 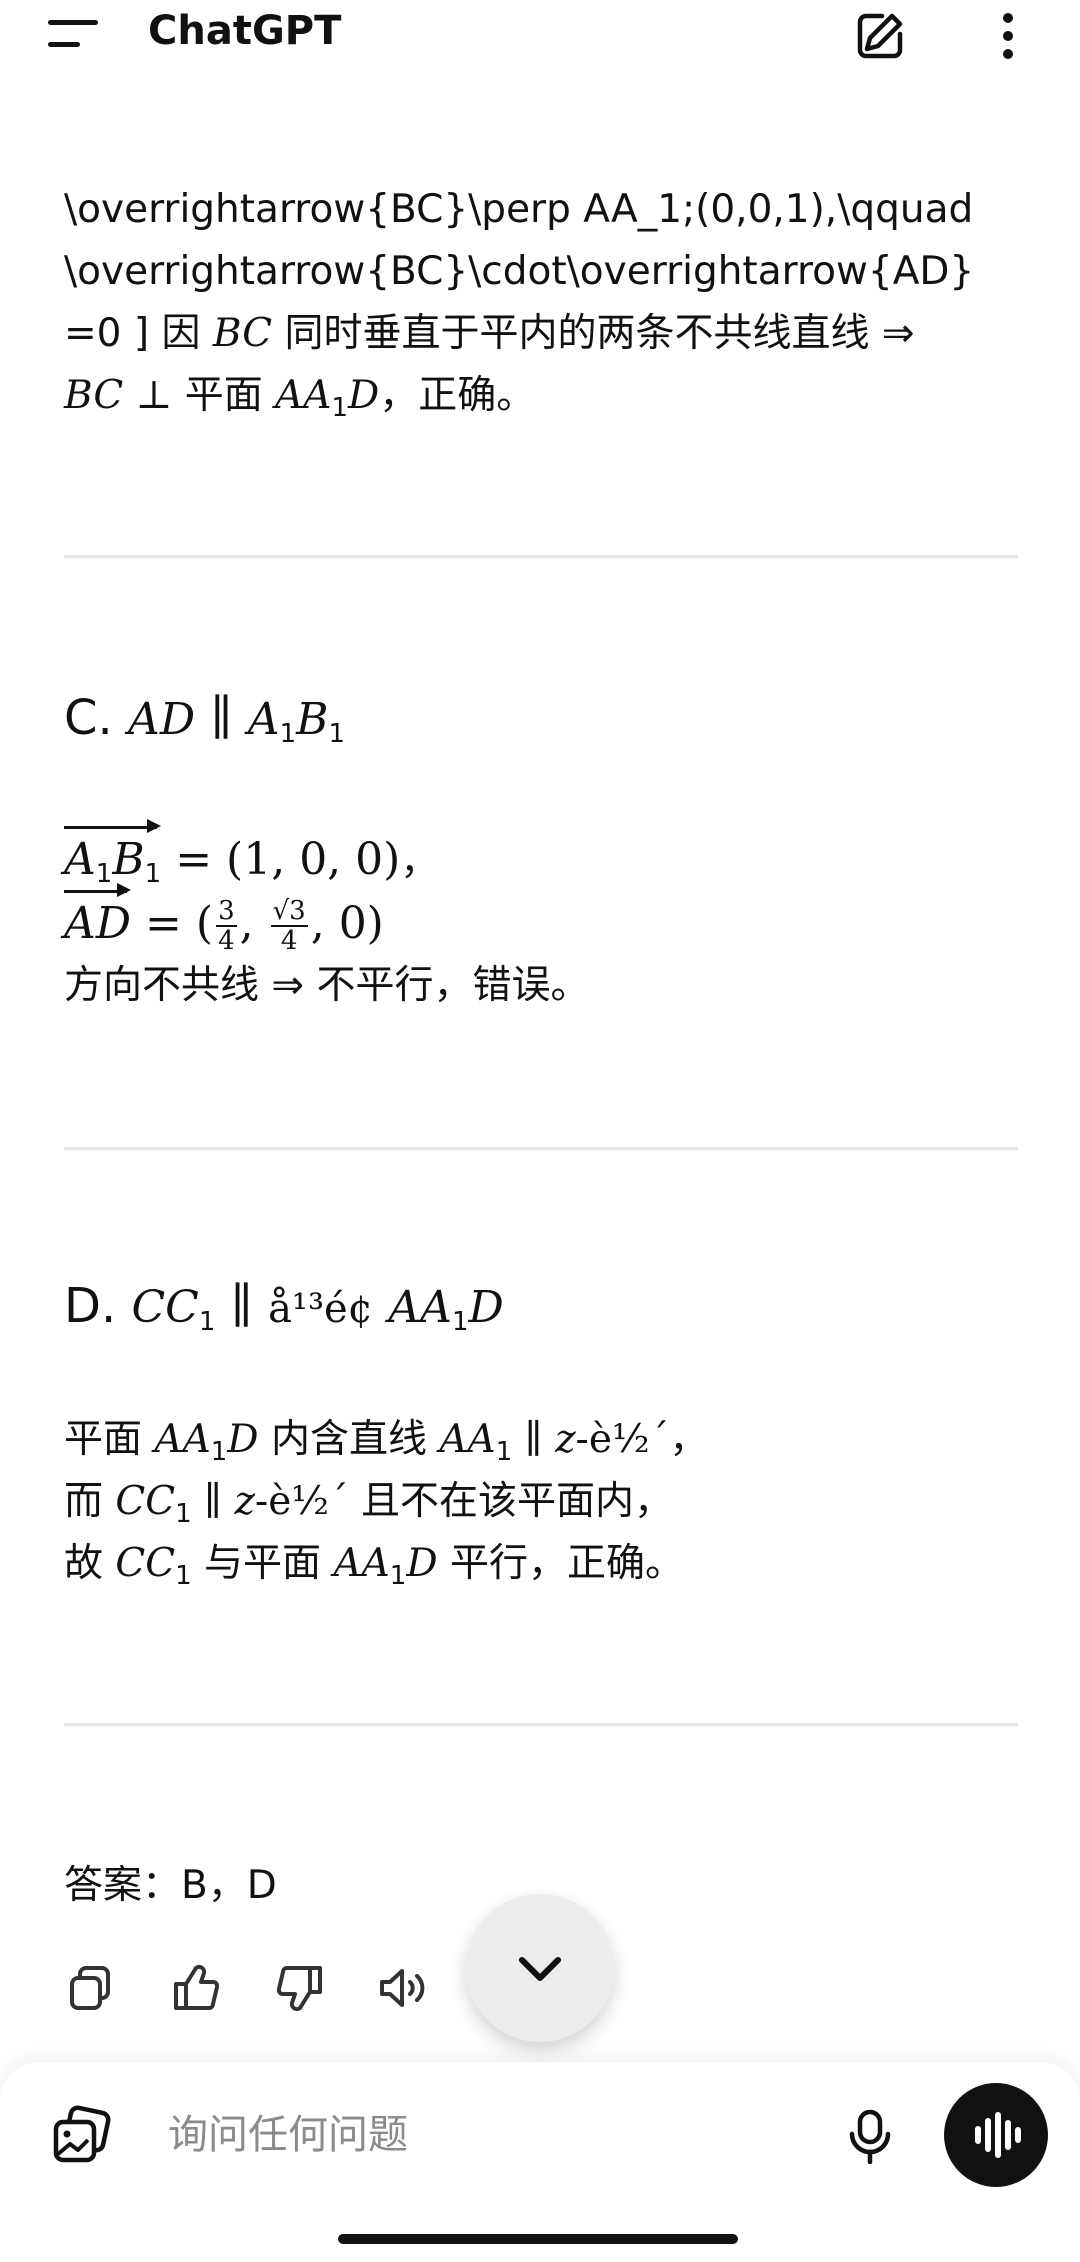 I want to click on text-line: BC ⊥ 平面 AA1D，正确。, so click(x=300, y=398).